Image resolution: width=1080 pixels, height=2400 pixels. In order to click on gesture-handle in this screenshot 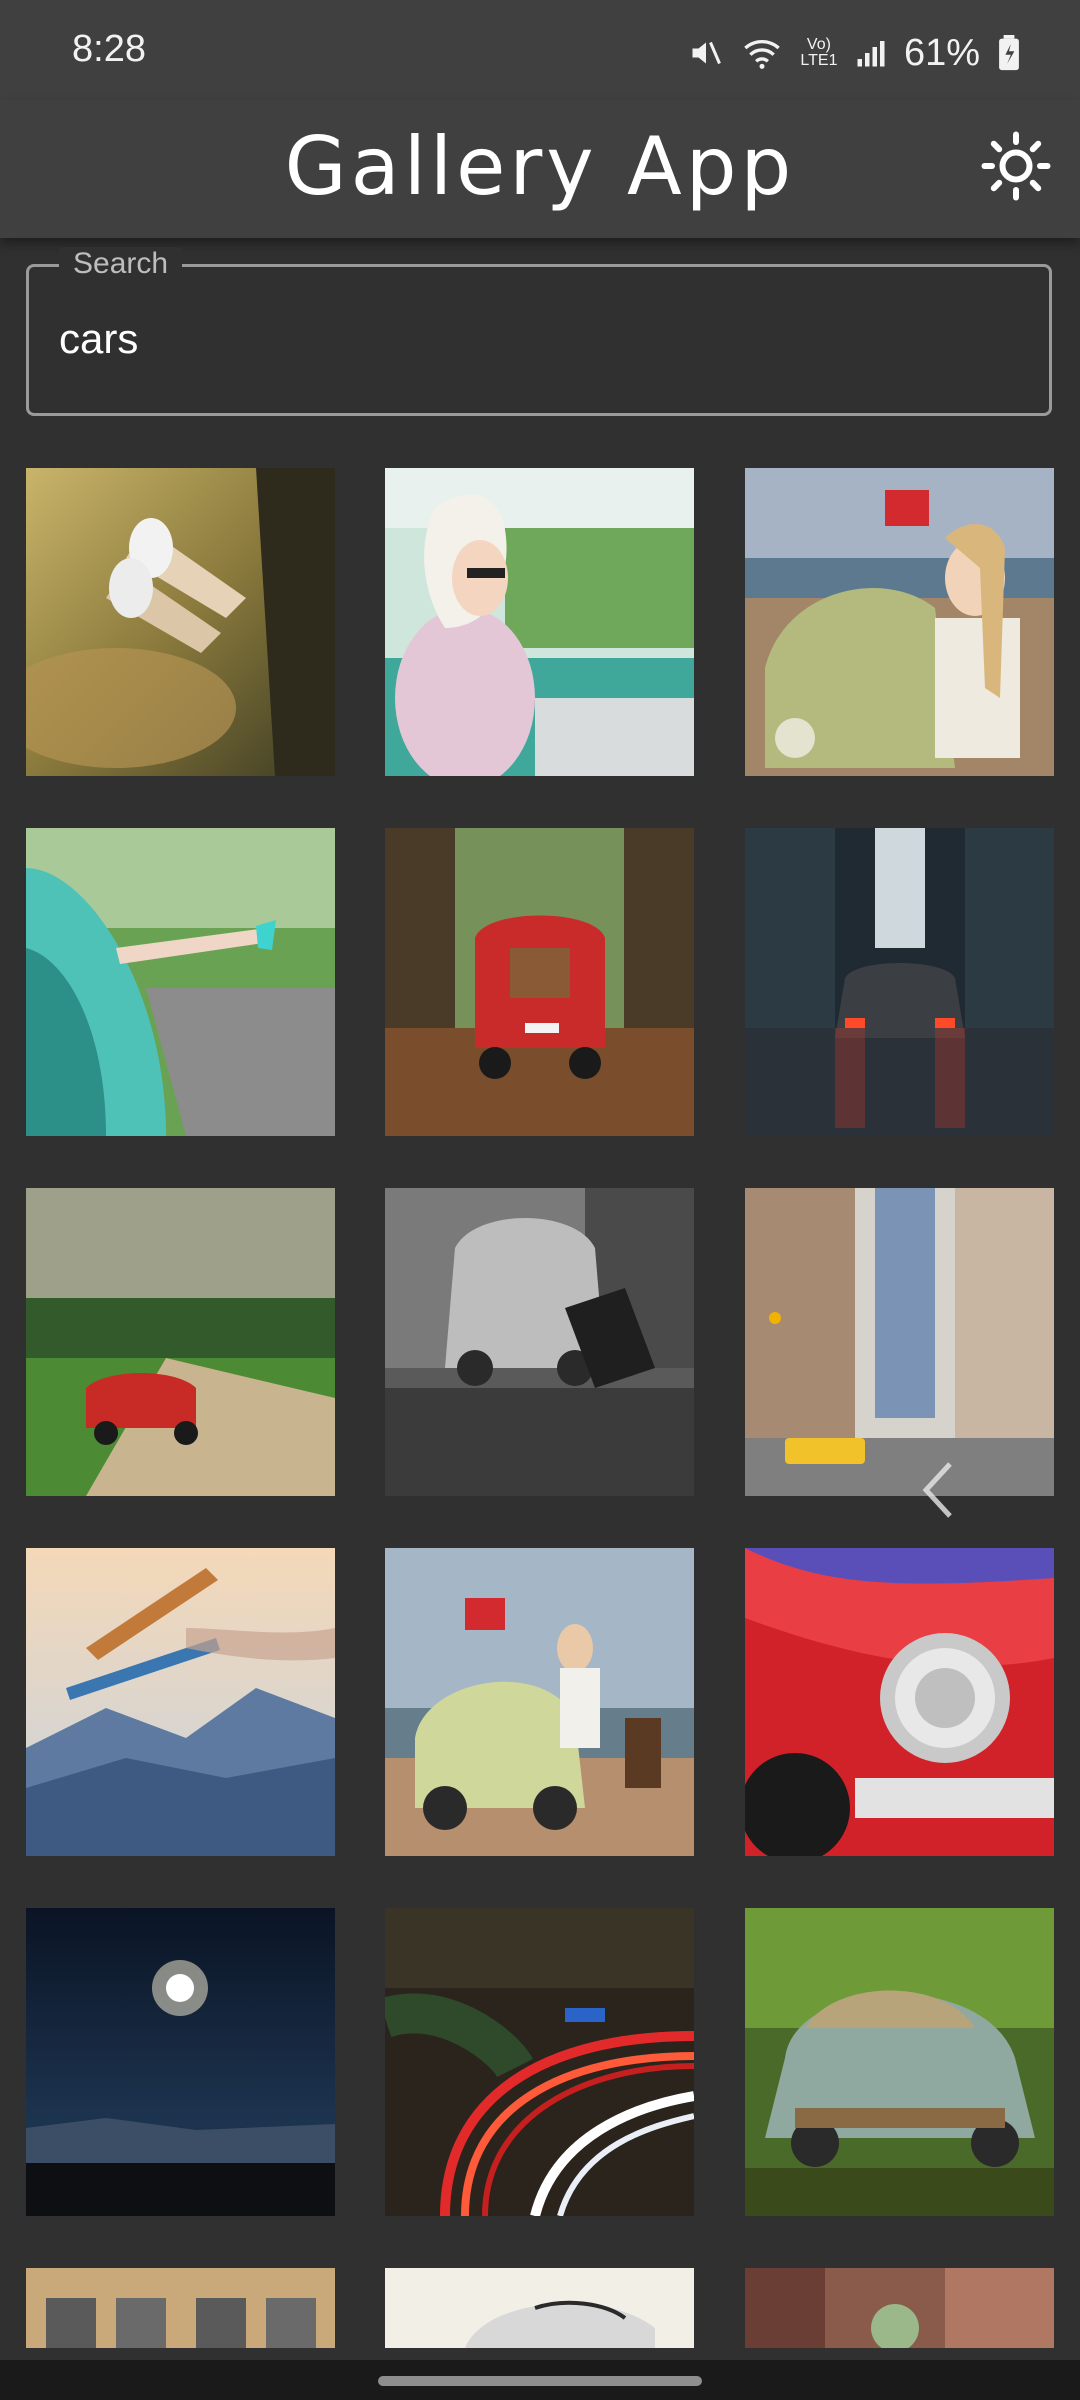, I will do `click(540, 2381)`.